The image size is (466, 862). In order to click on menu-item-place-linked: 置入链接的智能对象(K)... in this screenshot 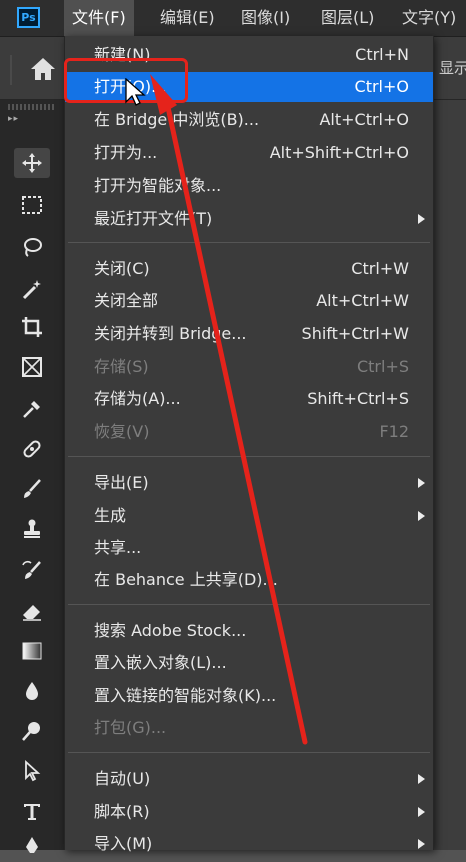, I will do `click(249, 696)`.